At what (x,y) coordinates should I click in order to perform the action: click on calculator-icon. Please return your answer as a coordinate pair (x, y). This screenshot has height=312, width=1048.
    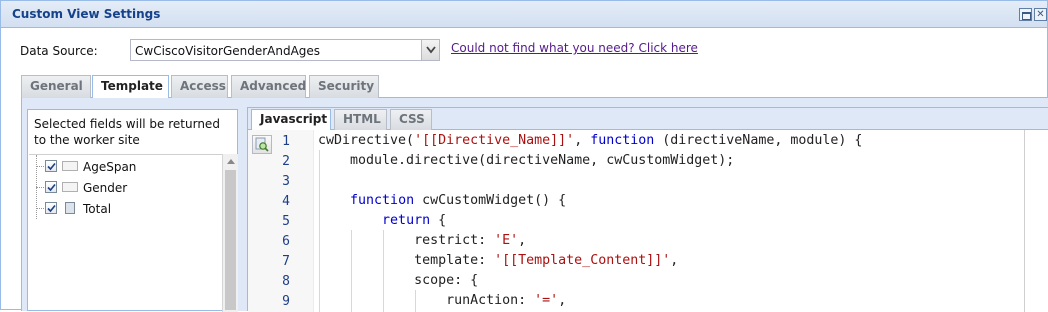
    Looking at the image, I should click on (70, 208).